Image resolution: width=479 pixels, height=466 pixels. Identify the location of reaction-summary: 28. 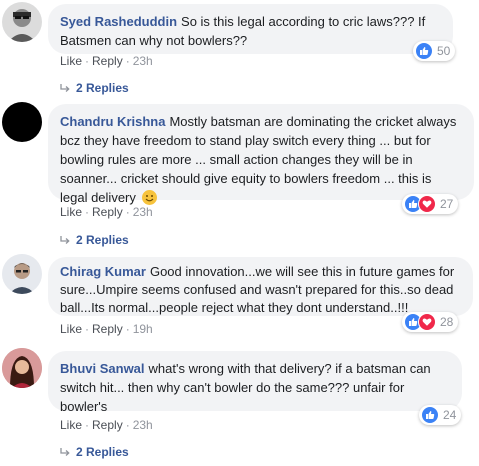
(430, 322).